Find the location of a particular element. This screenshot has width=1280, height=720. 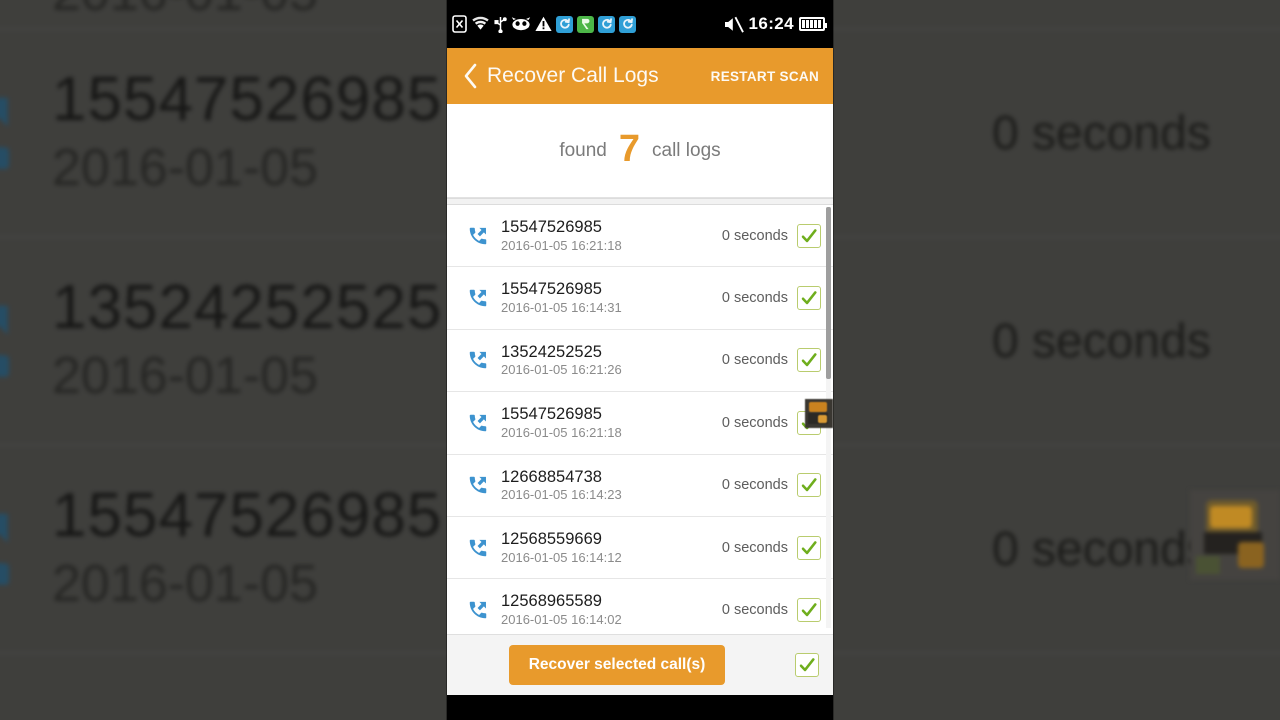

call-timestamp: 2016-01-05 16:14:23 is located at coordinates (561, 495).